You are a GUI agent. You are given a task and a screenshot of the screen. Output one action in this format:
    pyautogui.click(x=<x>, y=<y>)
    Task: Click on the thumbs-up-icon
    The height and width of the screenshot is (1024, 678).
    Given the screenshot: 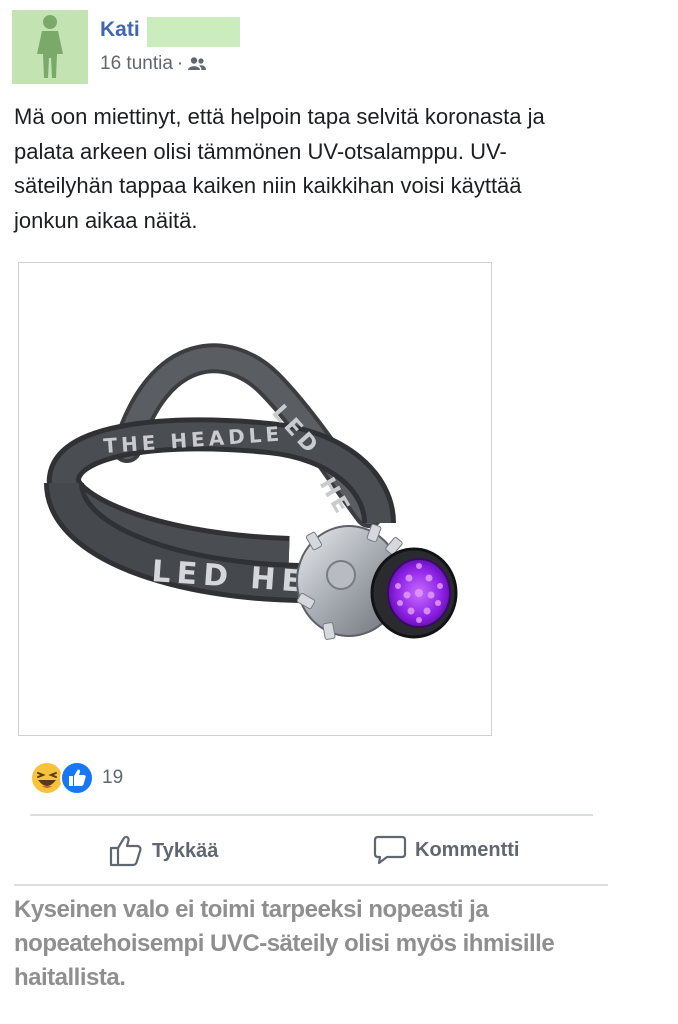 What is the action you would take?
    pyautogui.click(x=125, y=851)
    